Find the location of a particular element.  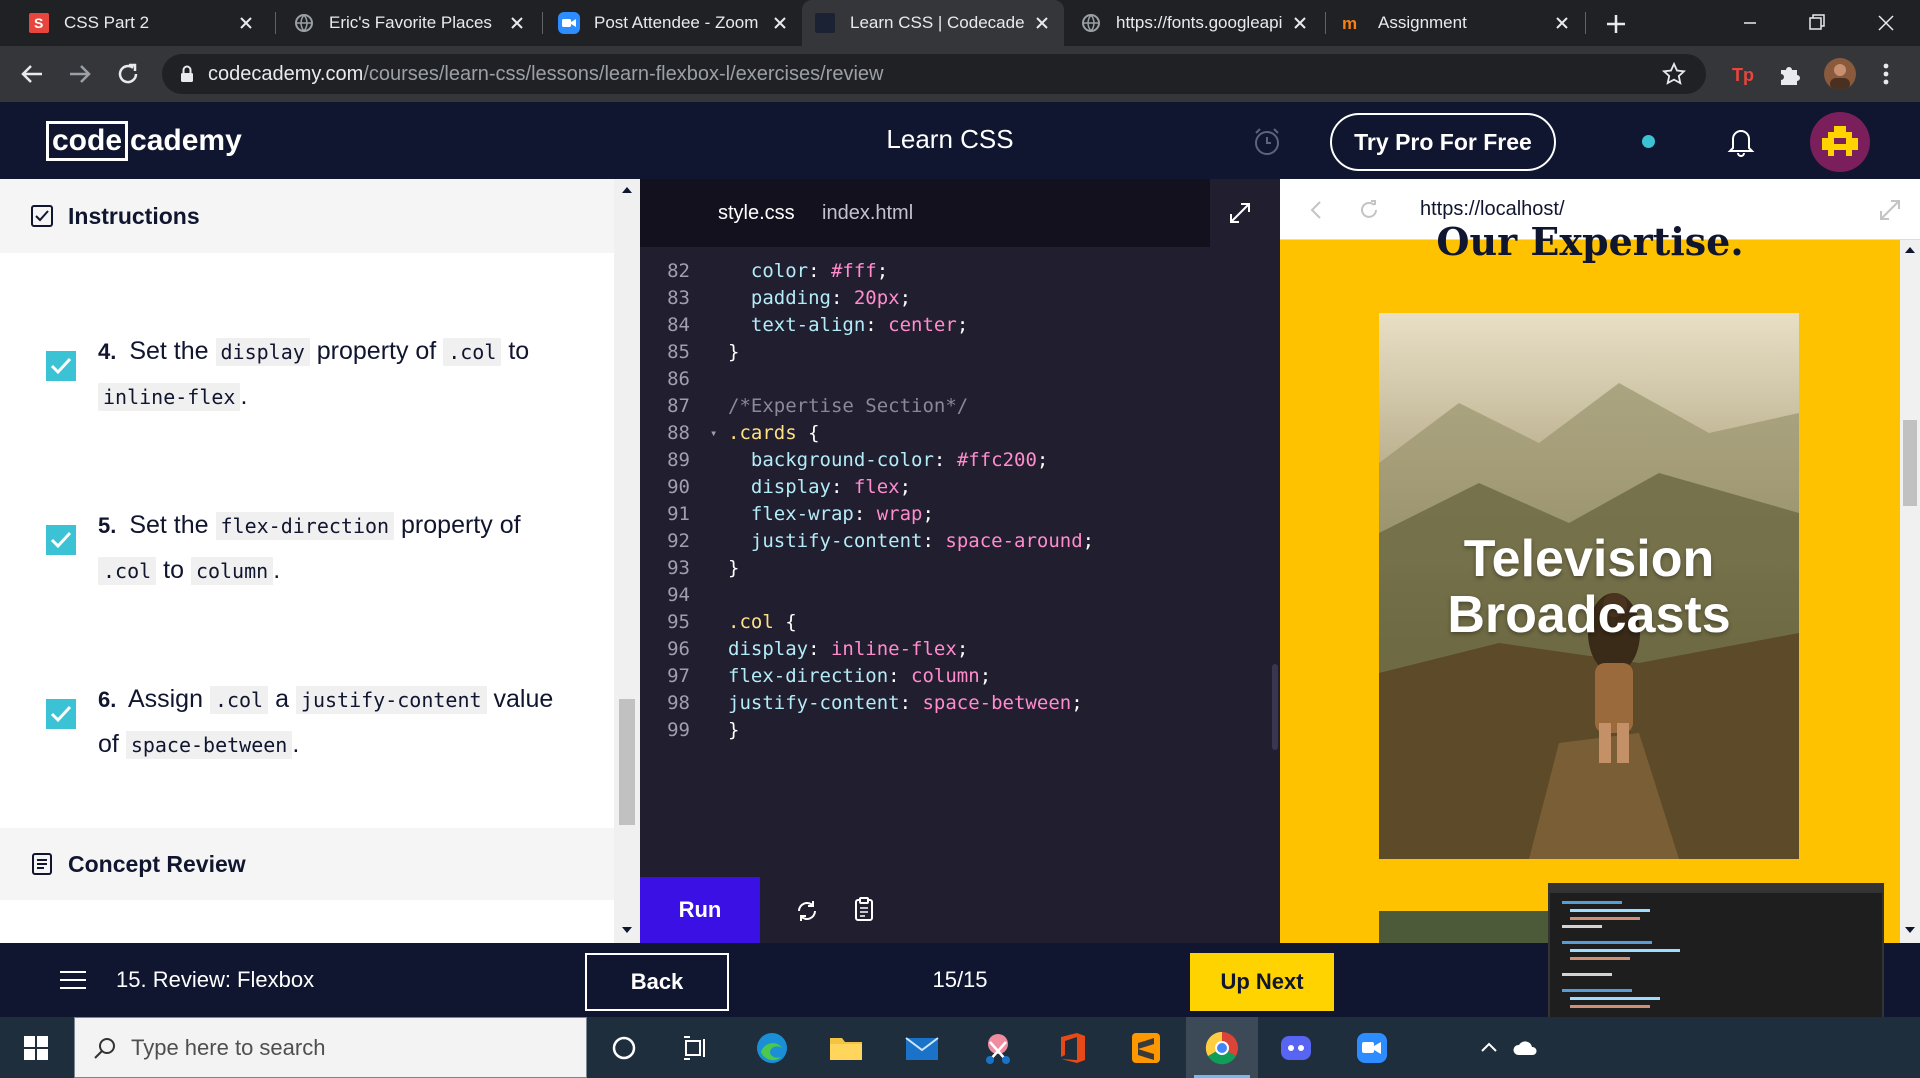

course-title: Learn CSS is located at coordinates (950, 139).